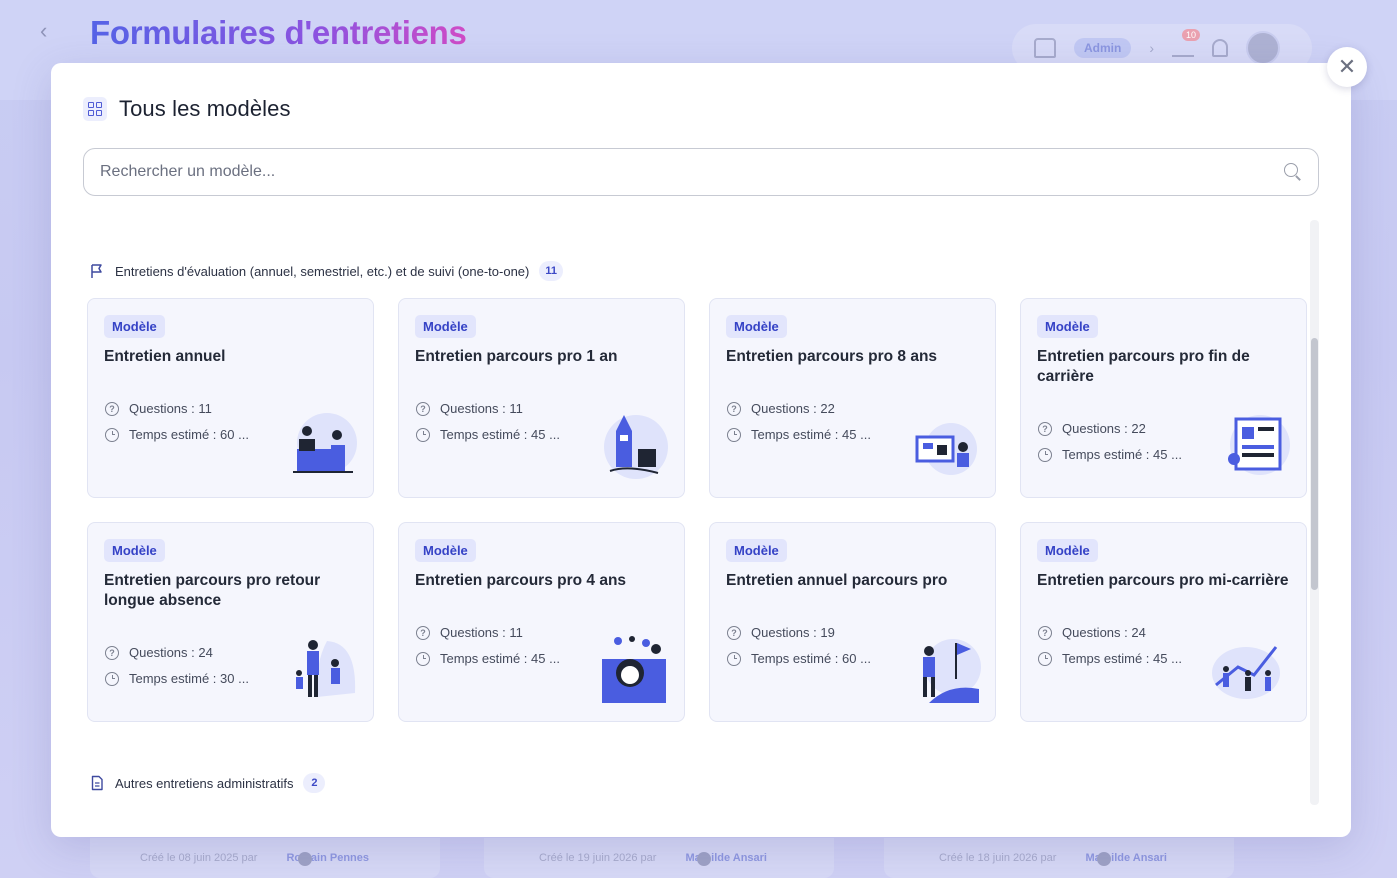 This screenshot has width=1397, height=878. What do you see at coordinates (946, 449) in the screenshot?
I see `dashboard-work-illustration` at bounding box center [946, 449].